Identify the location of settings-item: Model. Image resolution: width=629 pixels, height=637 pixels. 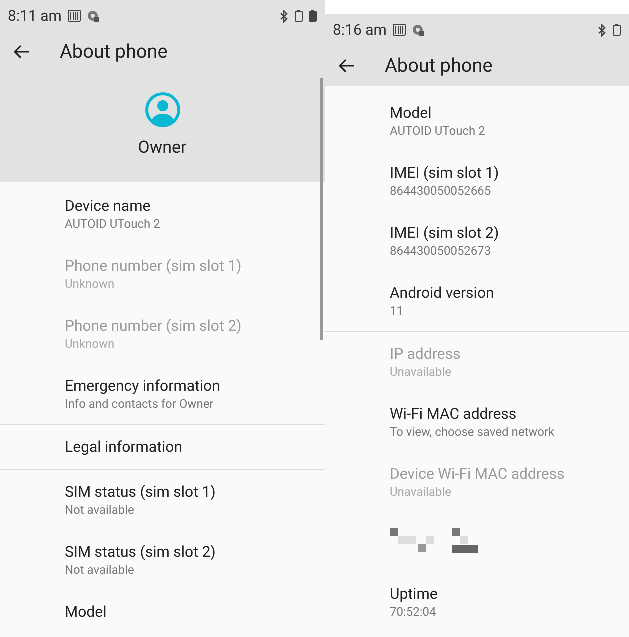
(162, 612).